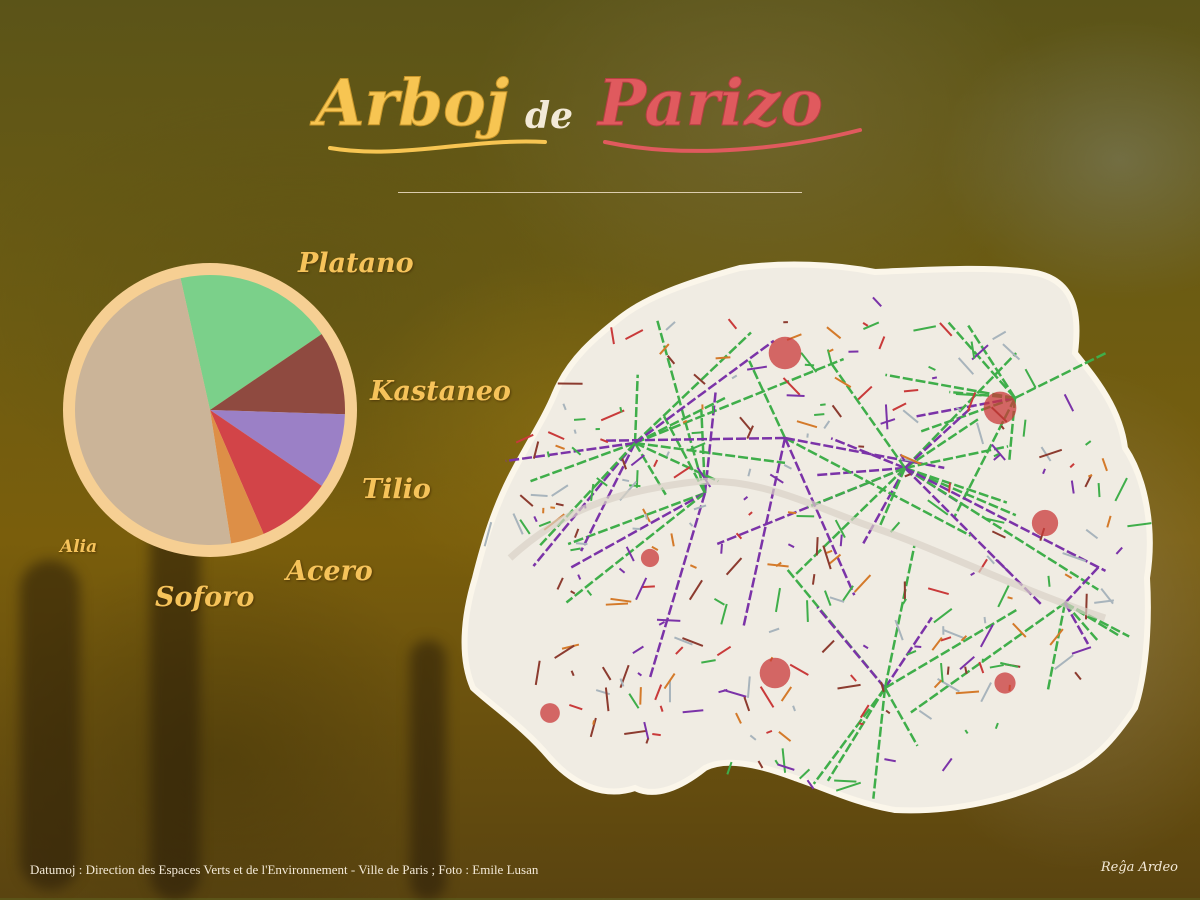  I want to click on title-part-de: de, so click(549, 116).